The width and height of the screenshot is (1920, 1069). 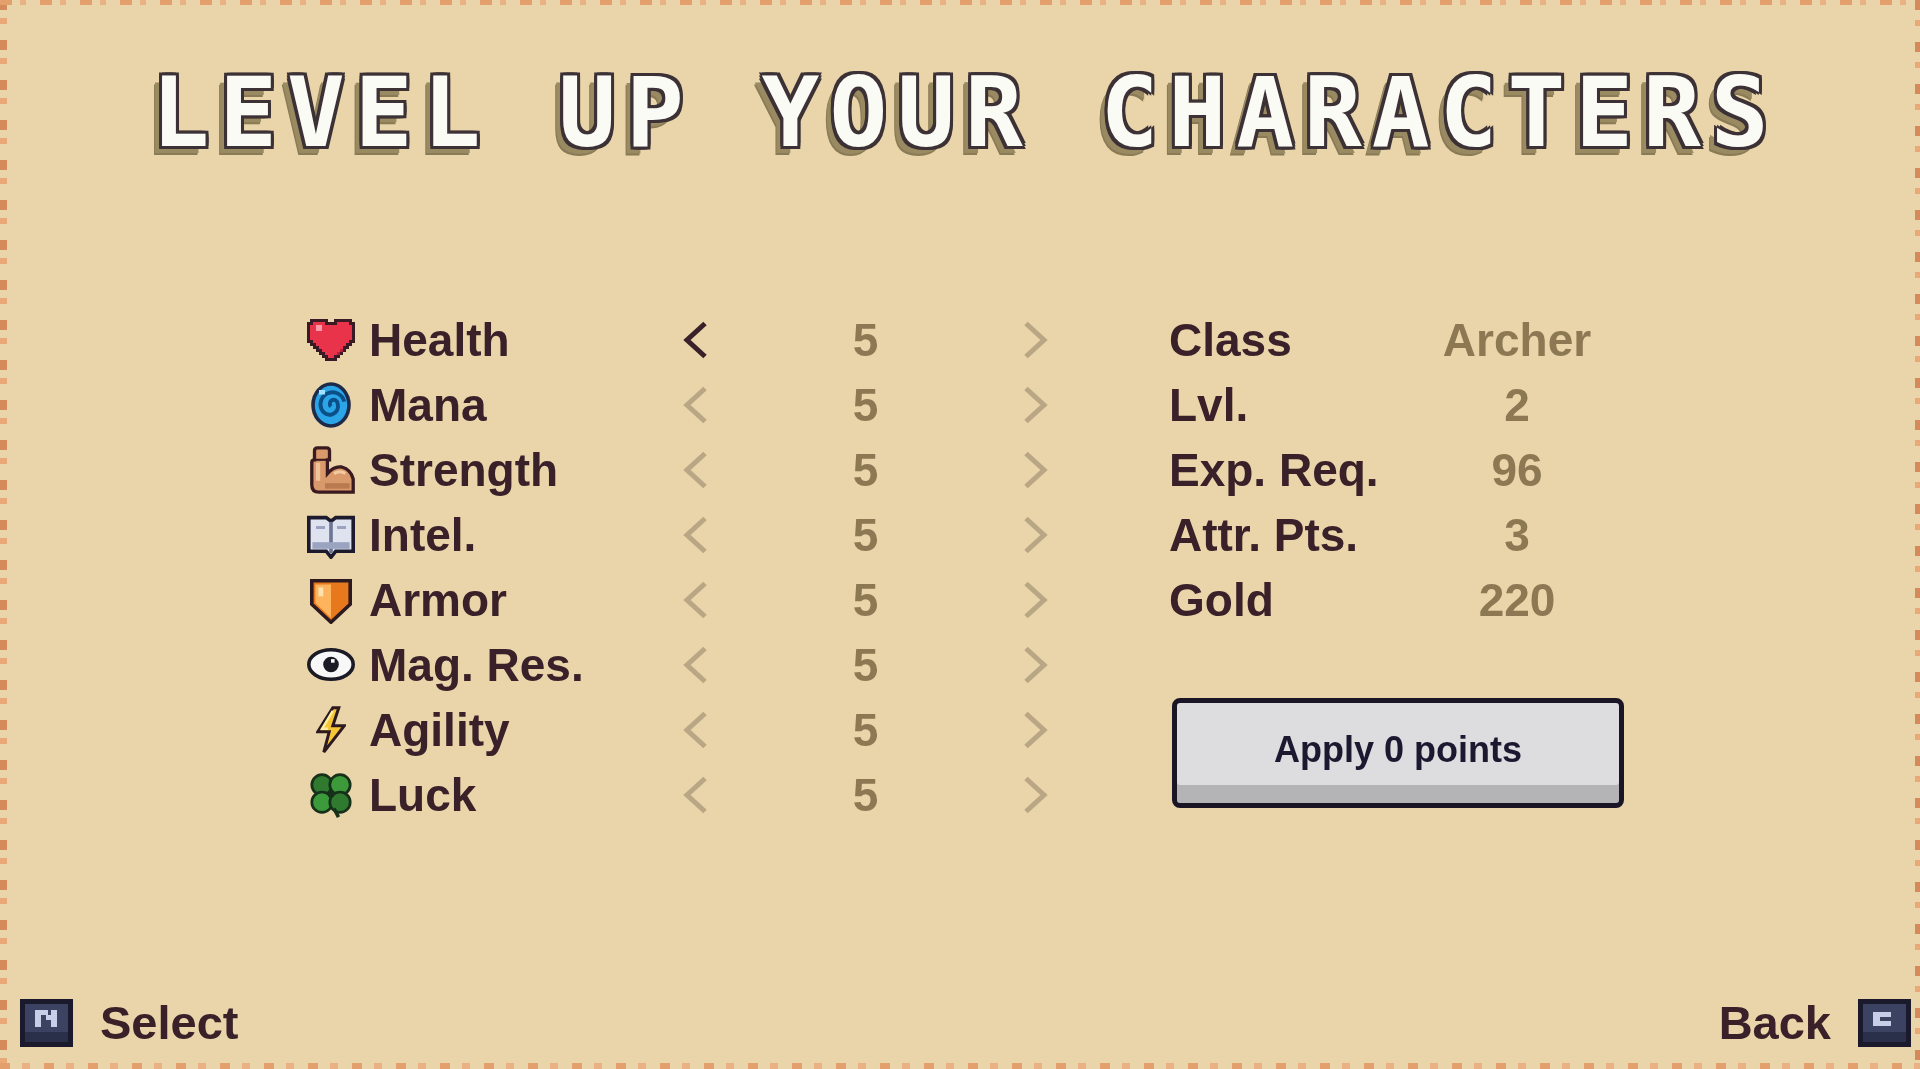 What do you see at coordinates (331, 794) in the screenshot?
I see `clover-icon` at bounding box center [331, 794].